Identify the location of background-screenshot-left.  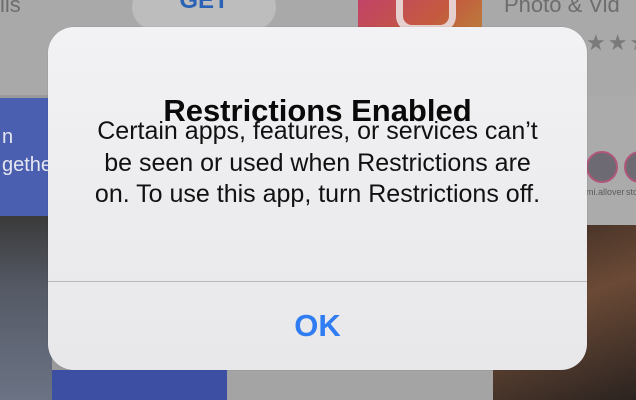
(26, 308).